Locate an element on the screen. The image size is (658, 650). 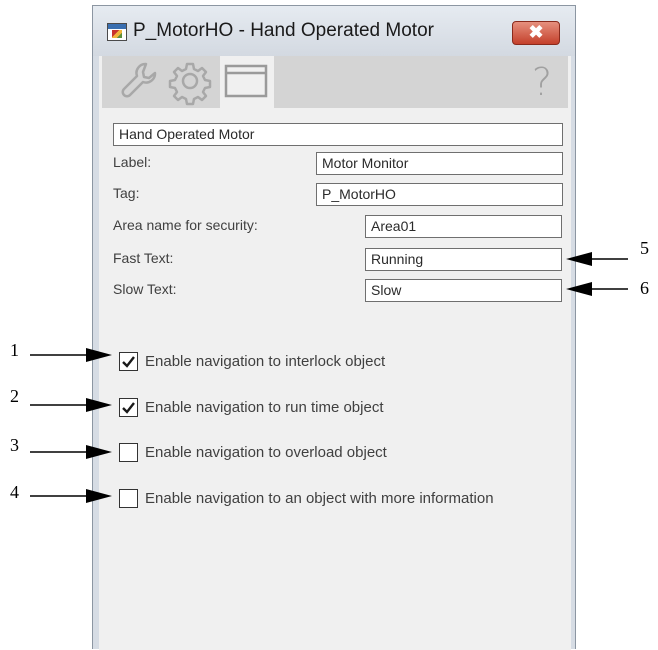
runtime-checkbox is located at coordinates (128, 407).